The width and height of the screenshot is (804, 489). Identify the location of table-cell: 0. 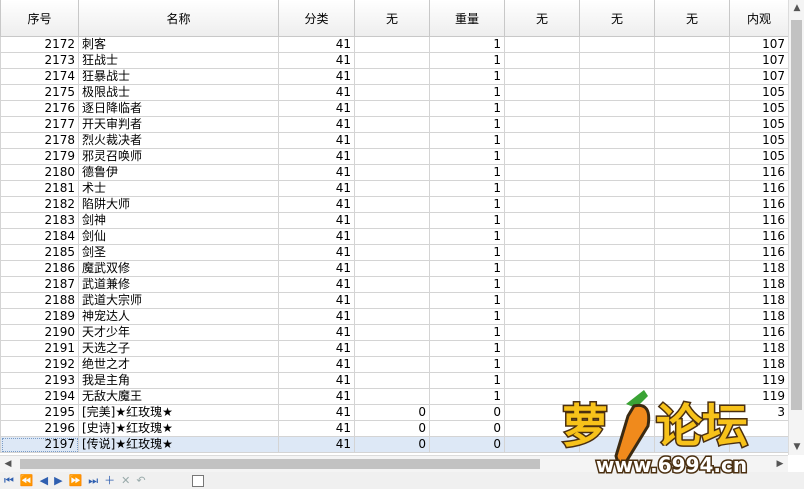
(392, 412).